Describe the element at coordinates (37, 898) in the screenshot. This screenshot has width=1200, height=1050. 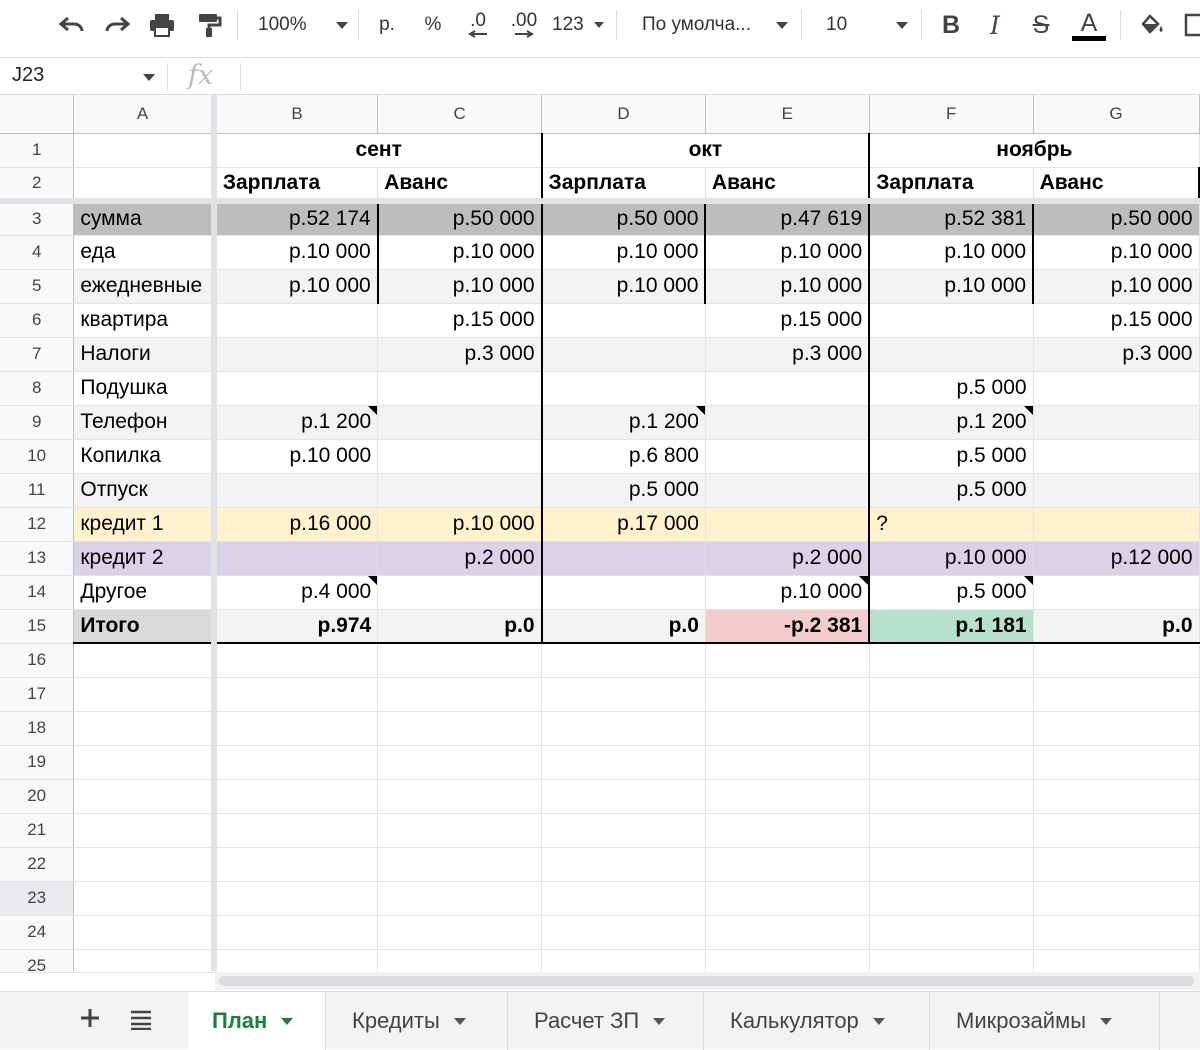
I see `row-header: 23` at that location.